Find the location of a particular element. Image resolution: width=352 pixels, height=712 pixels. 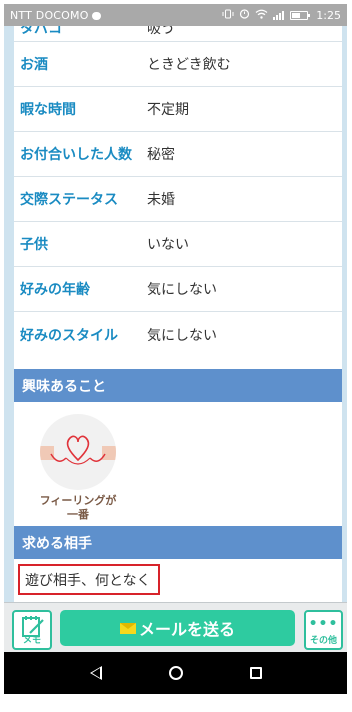

profile-row-children: 子供 いない is located at coordinates (178, 244).